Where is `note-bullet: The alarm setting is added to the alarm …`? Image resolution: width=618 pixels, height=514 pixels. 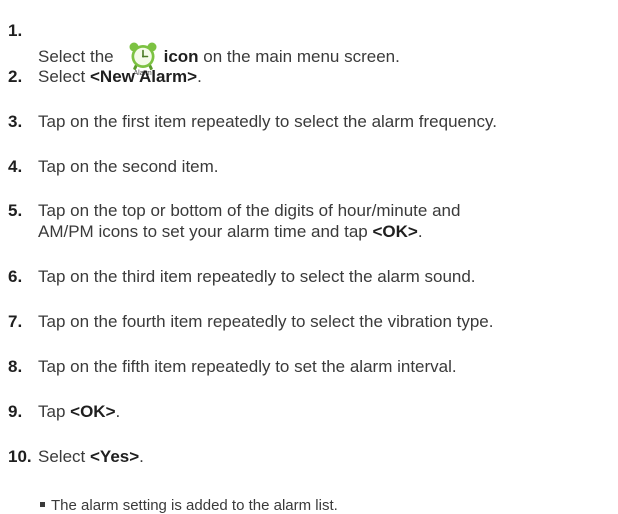 note-bullet: The alarm setting is added to the alarm … is located at coordinates (189, 506).